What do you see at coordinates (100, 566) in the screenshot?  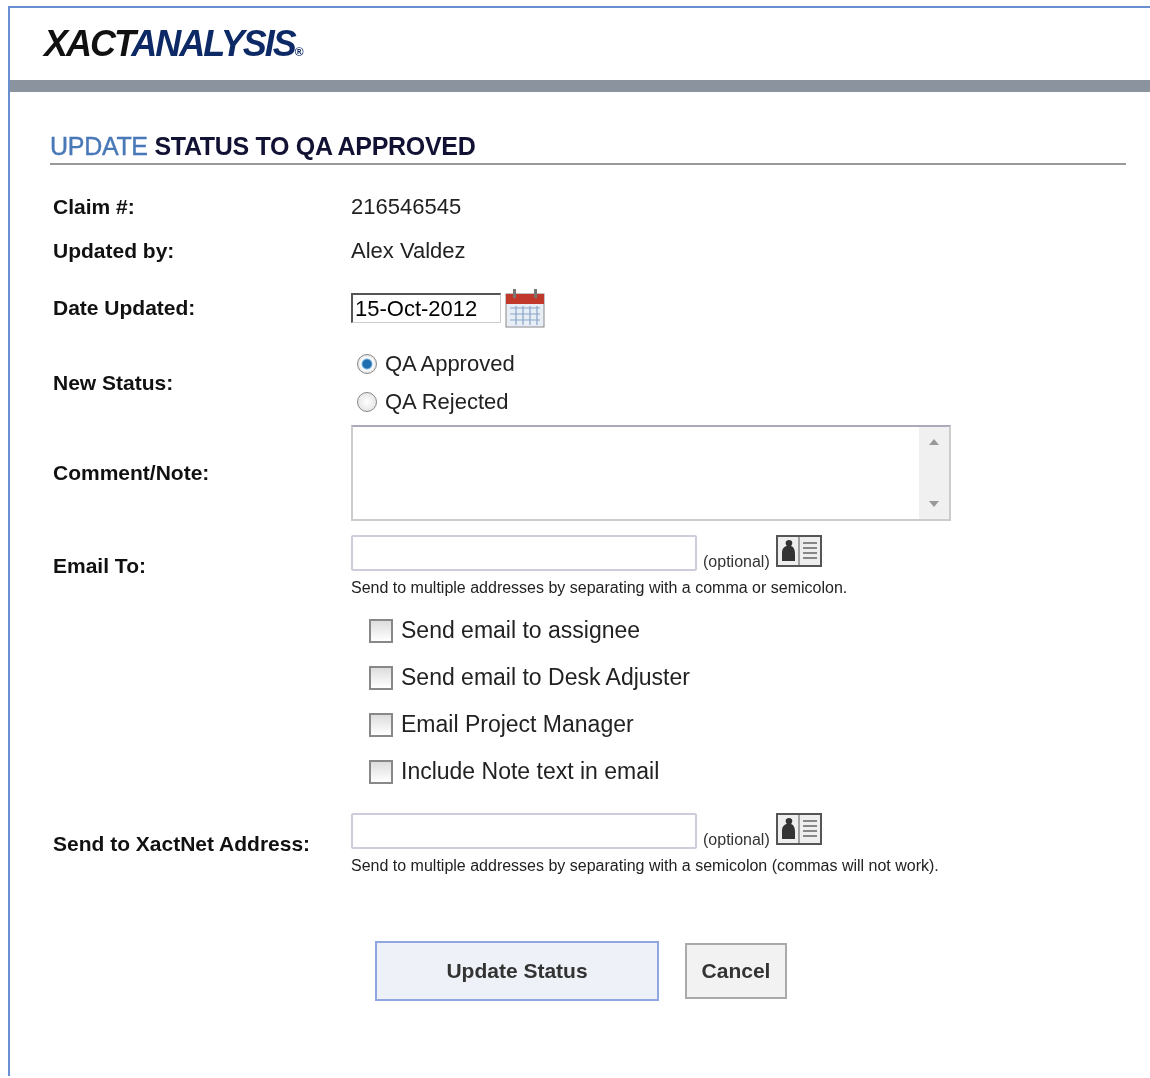 I see `field-label: Email To:` at bounding box center [100, 566].